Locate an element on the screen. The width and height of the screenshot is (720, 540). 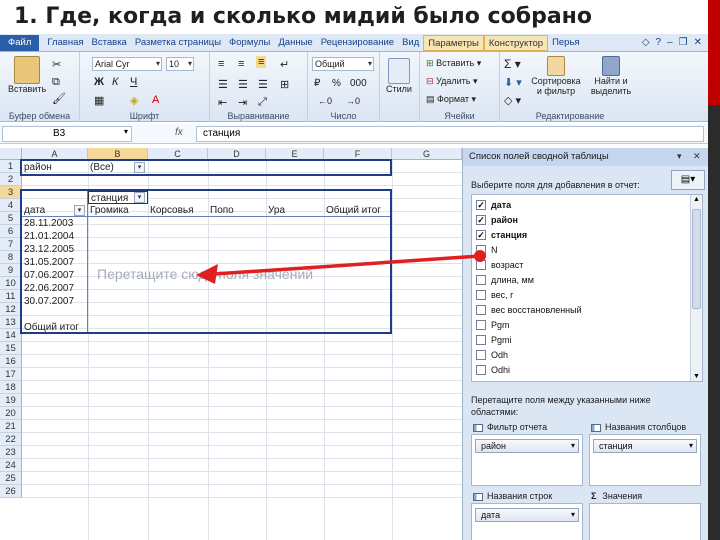
pane-menu-icon: ▾ is located at coordinates (679, 156).